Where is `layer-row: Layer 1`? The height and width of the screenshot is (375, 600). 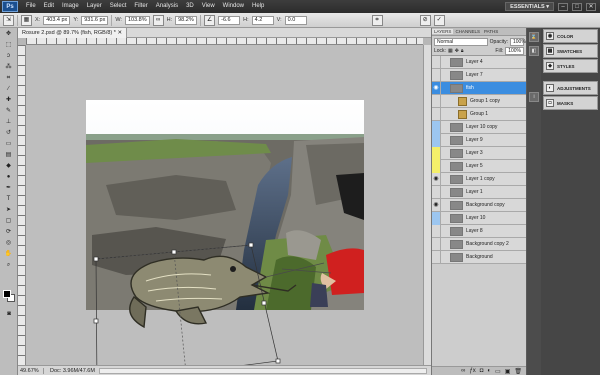
layer-row: Layer 1 is located at coordinates (479, 192).